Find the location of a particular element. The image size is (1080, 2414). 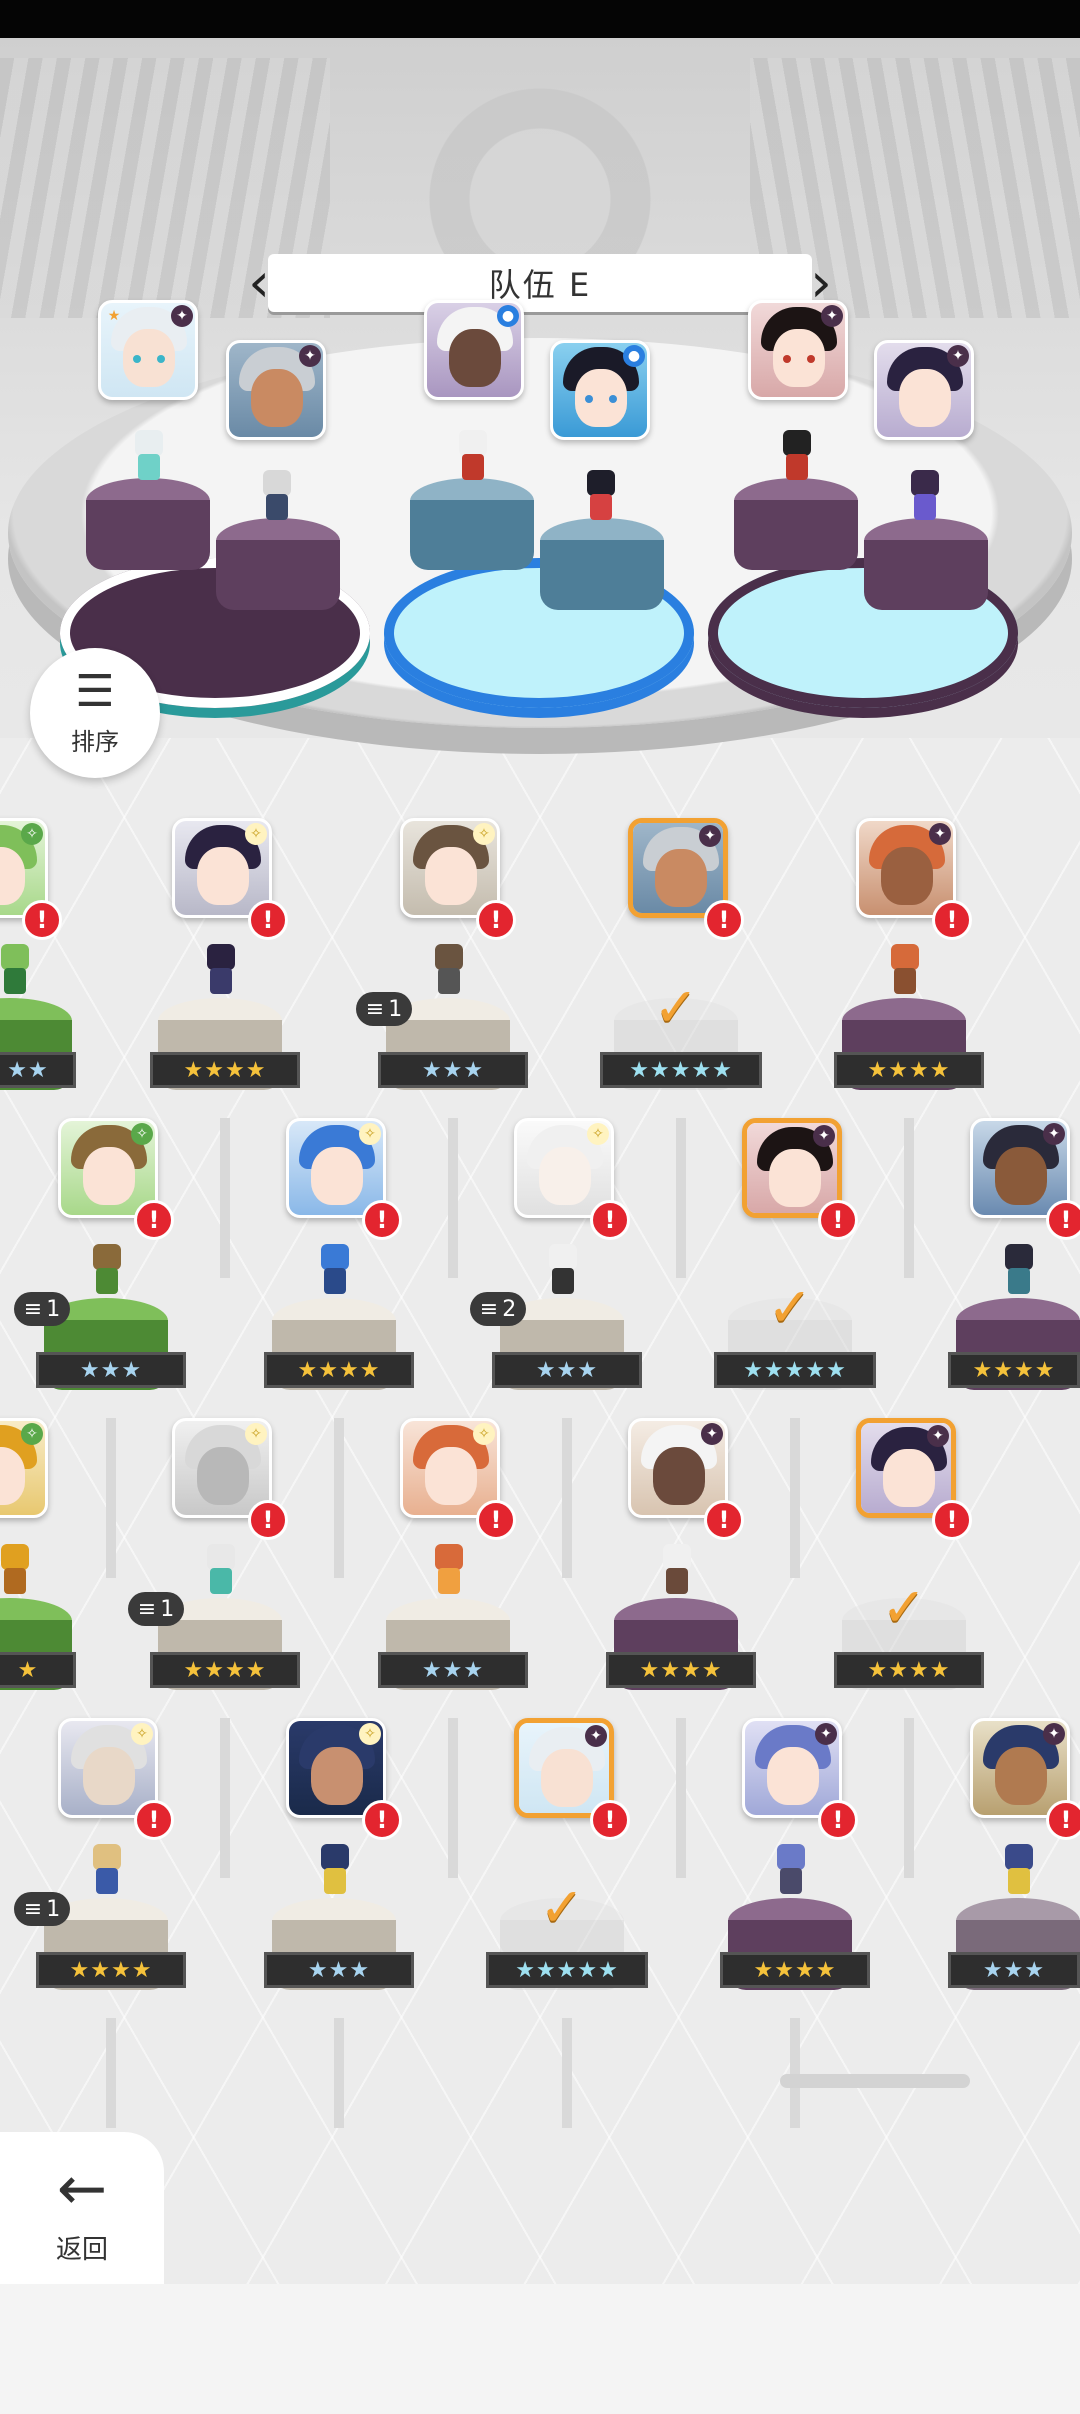

sort-button-label: 排序 is located at coordinates (95, 741).